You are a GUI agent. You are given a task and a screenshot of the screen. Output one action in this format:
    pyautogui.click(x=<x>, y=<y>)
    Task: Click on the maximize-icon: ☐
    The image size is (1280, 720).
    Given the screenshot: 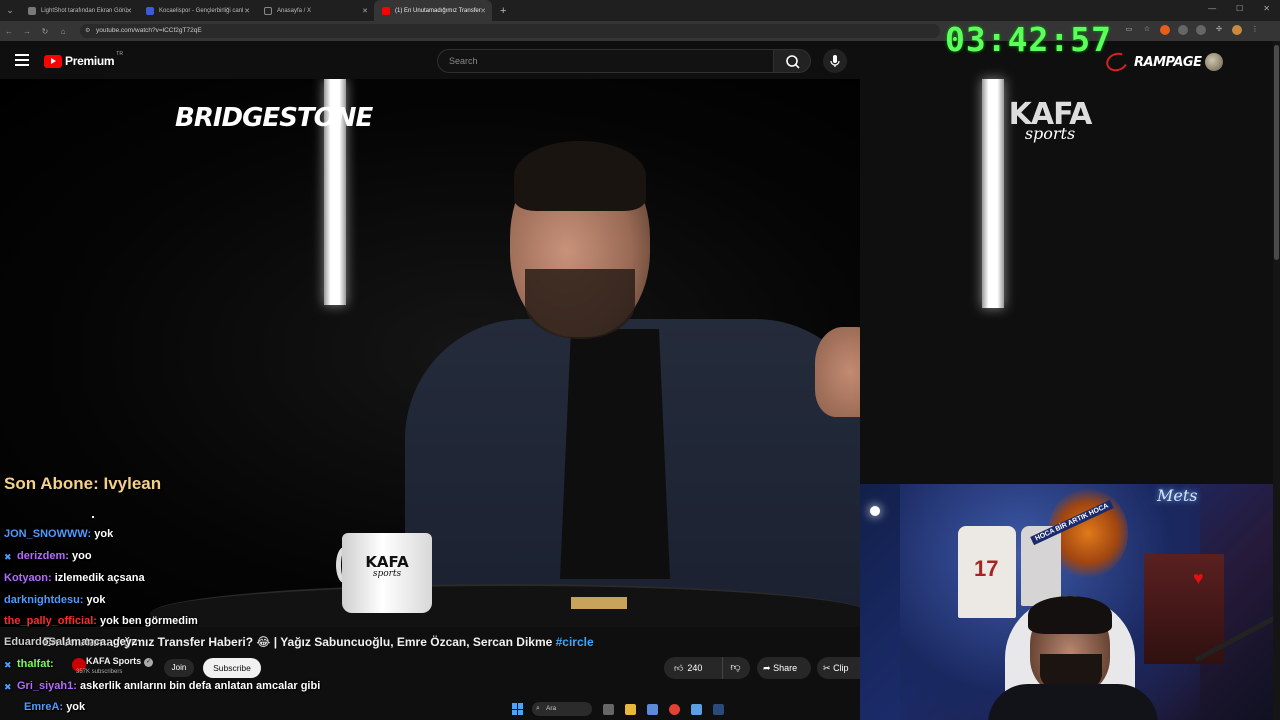 What is the action you would take?
    pyautogui.click(x=1239, y=8)
    